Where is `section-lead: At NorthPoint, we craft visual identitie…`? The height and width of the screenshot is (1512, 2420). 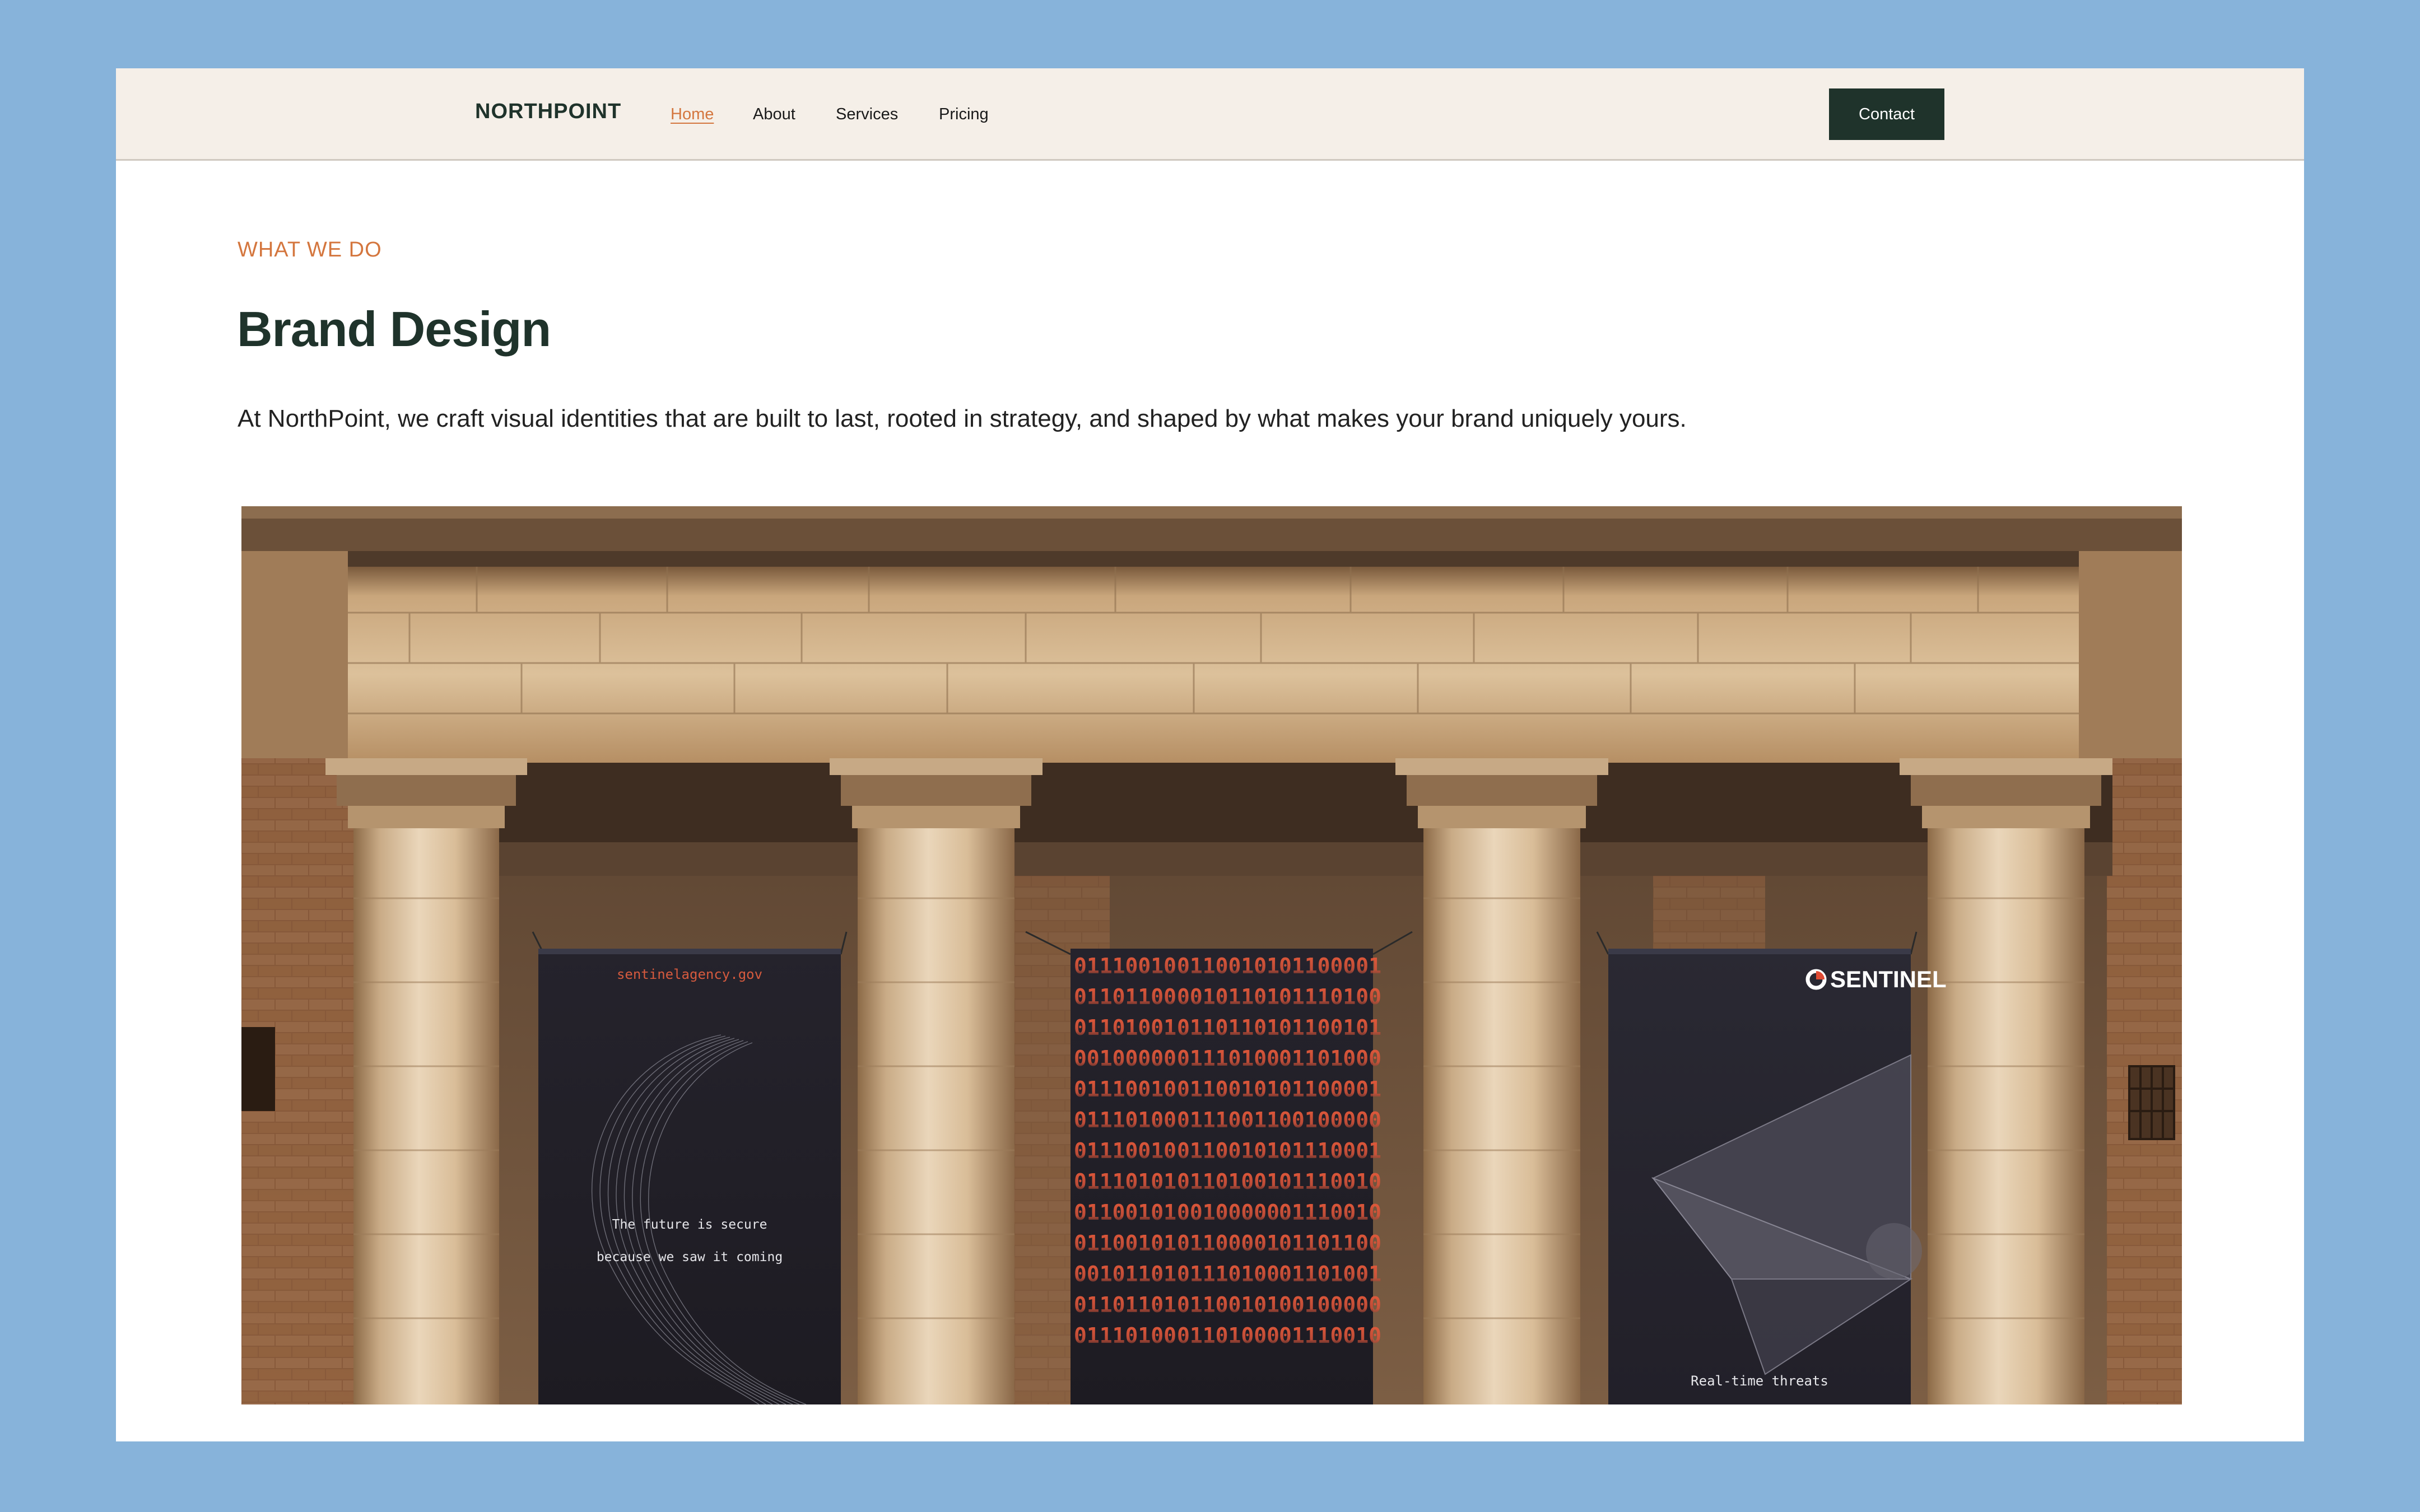
section-lead: At NorthPoint, we craft visual identitie… is located at coordinates (963, 419).